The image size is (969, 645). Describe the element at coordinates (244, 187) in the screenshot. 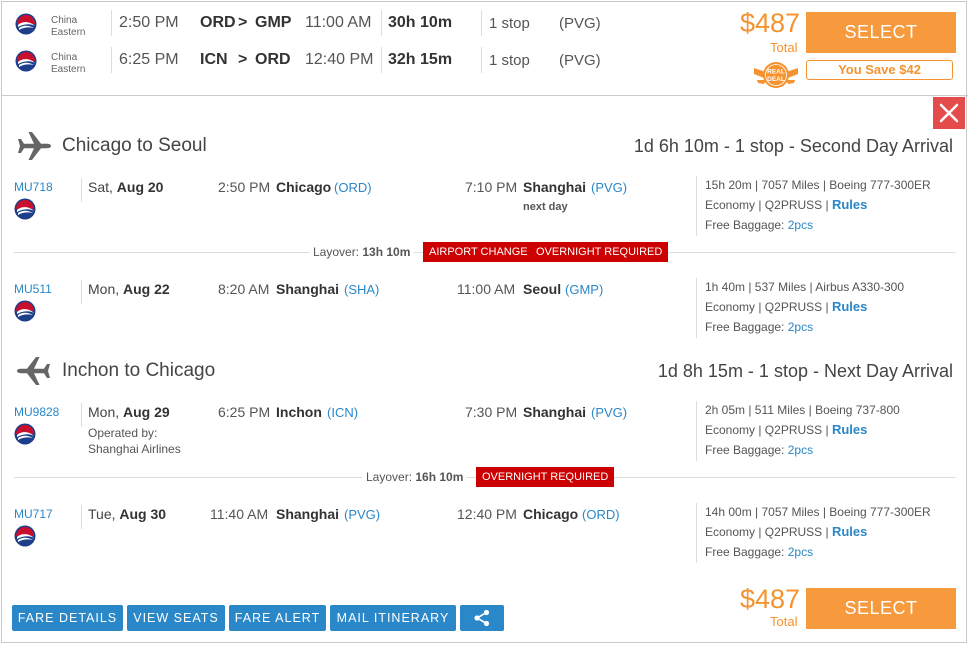

I see `depart-time: 2:50 PM` at that location.